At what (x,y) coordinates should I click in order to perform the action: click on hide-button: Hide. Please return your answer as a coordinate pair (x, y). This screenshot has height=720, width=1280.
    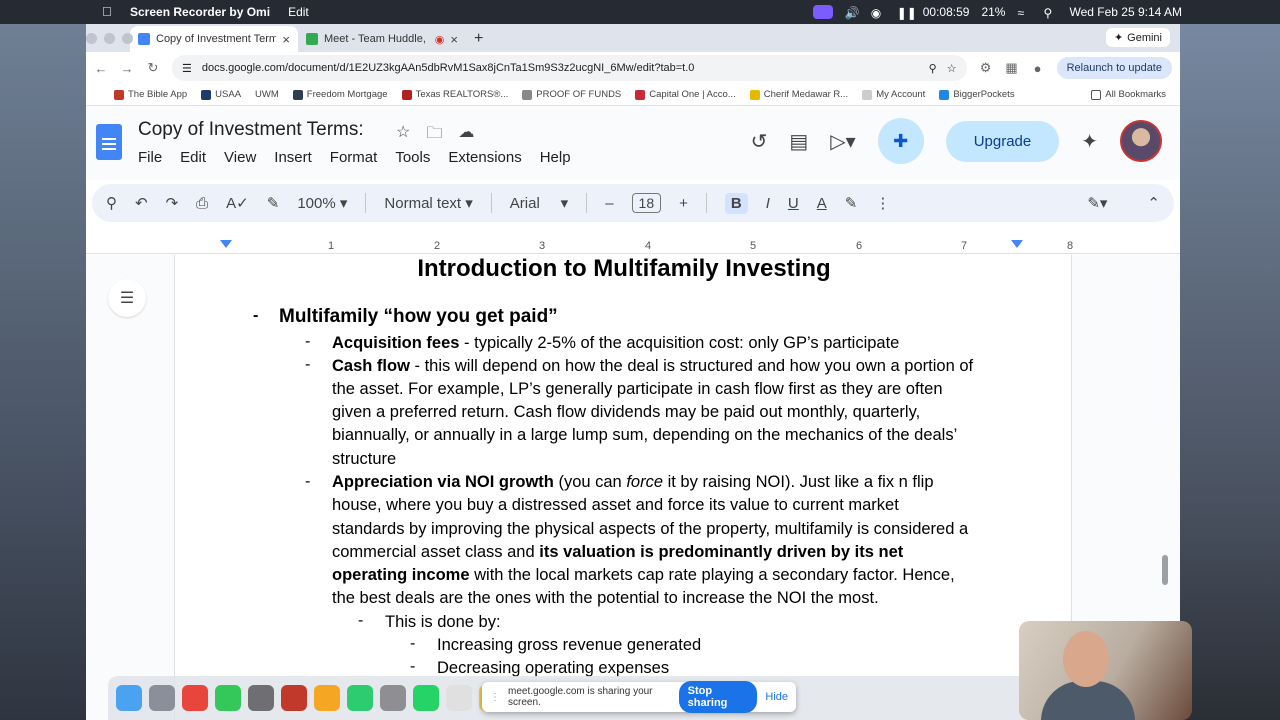
    Looking at the image, I should click on (776, 697).